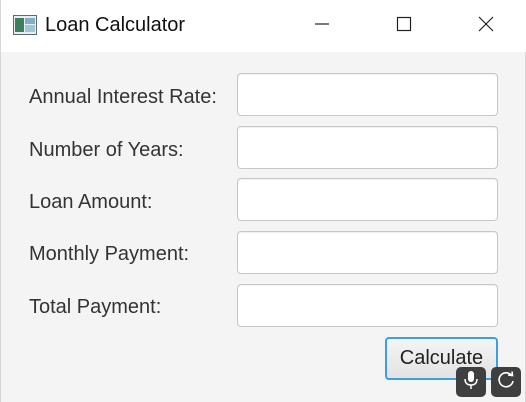 This screenshot has height=402, width=526. Describe the element at coordinates (367, 147) in the screenshot. I see `number-of-years-input` at that location.